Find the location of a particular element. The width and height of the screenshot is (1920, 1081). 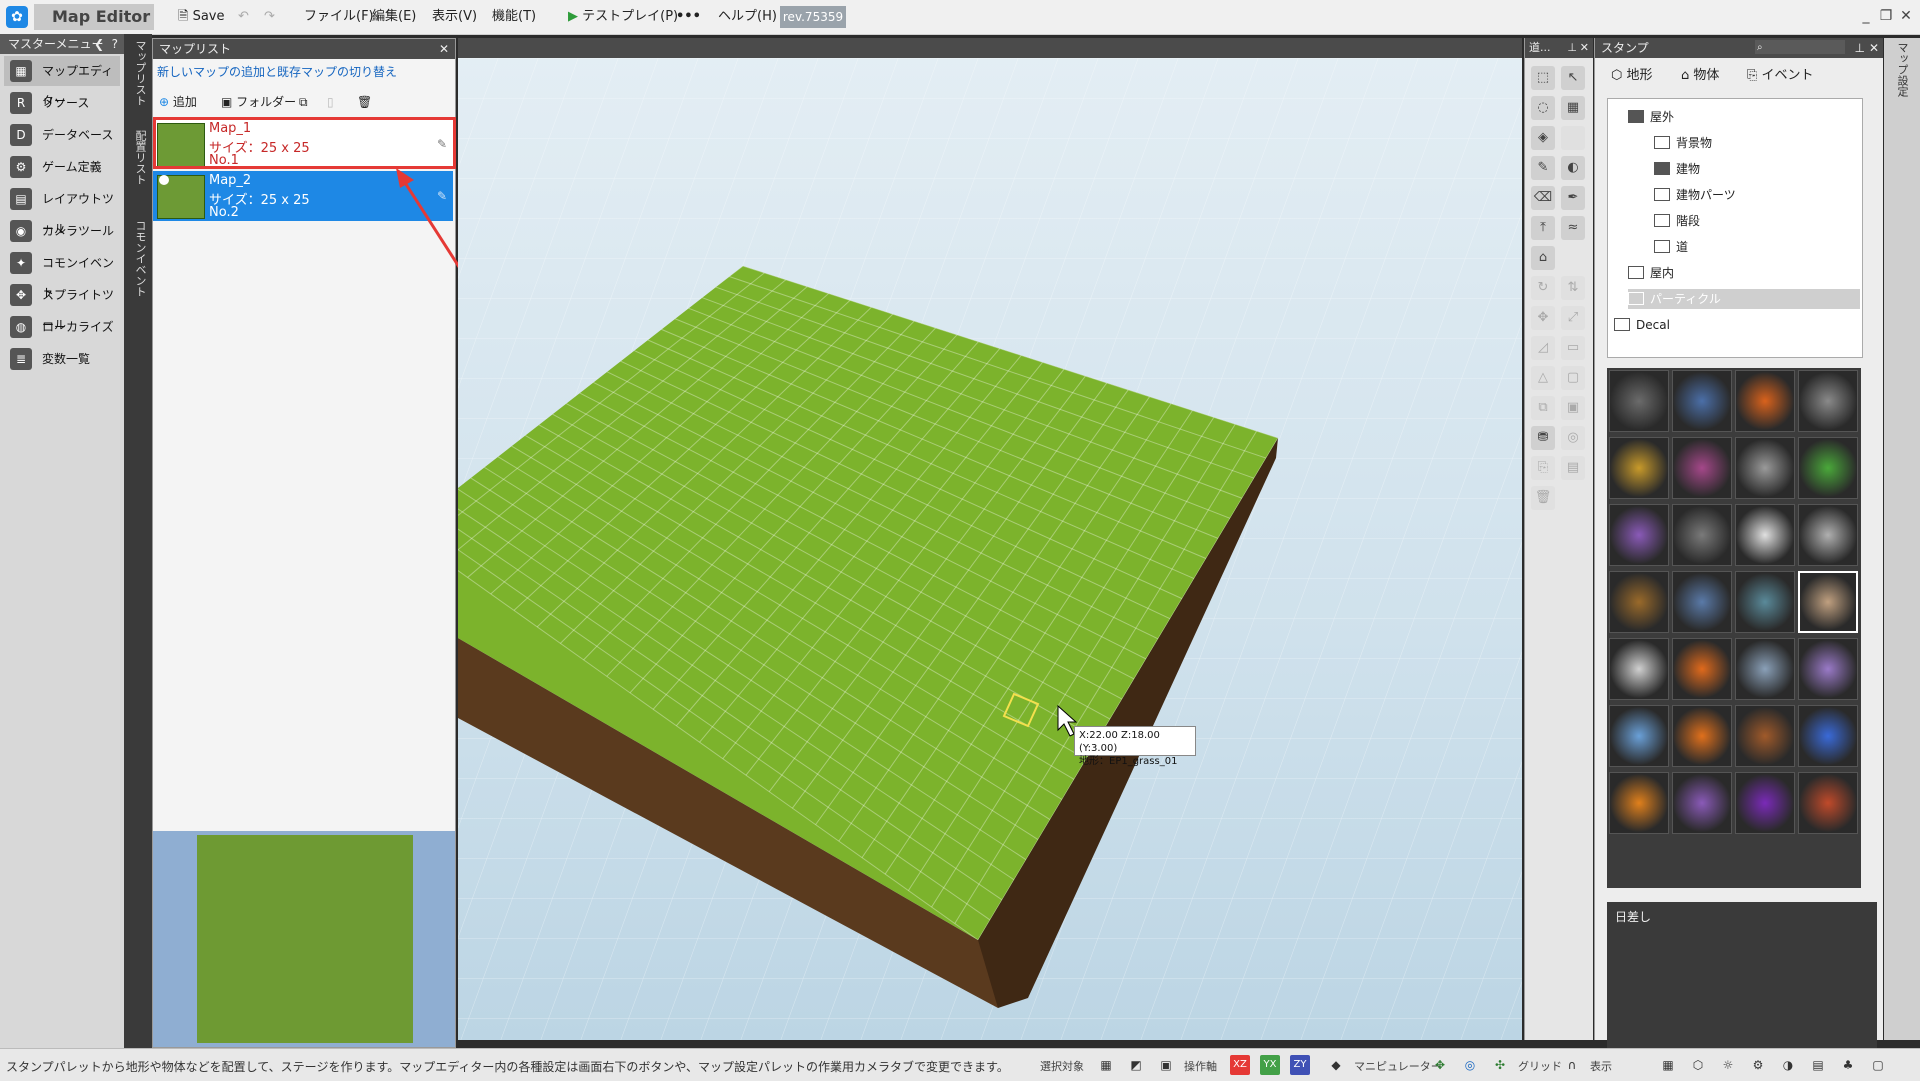

triangle-tool-icon: △ is located at coordinates (1543, 378).